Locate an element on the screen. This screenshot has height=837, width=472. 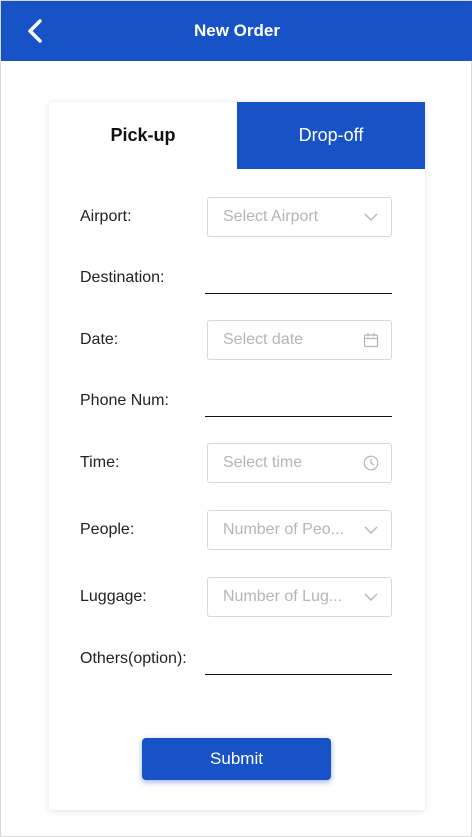
destination-input is located at coordinates (298, 281).